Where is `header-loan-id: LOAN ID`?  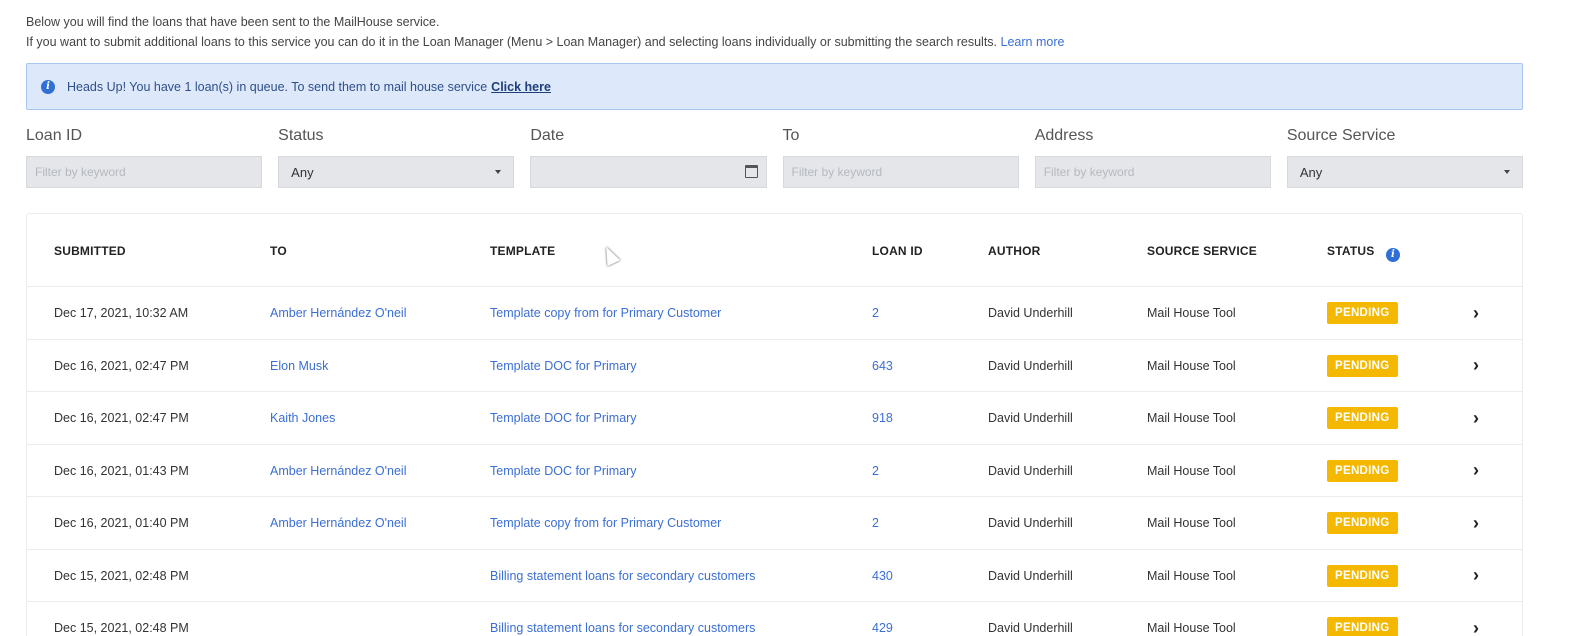 header-loan-id: LOAN ID is located at coordinates (897, 251).